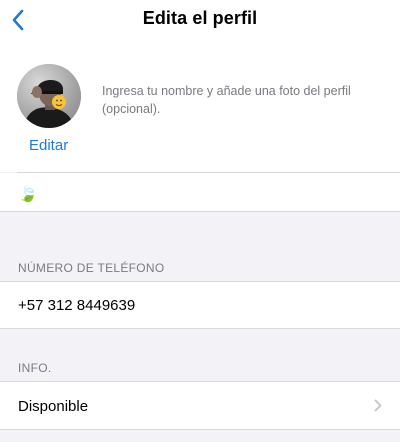 This screenshot has width=400, height=442. What do you see at coordinates (48, 145) in the screenshot?
I see `edit-photo-link: Editar` at bounding box center [48, 145].